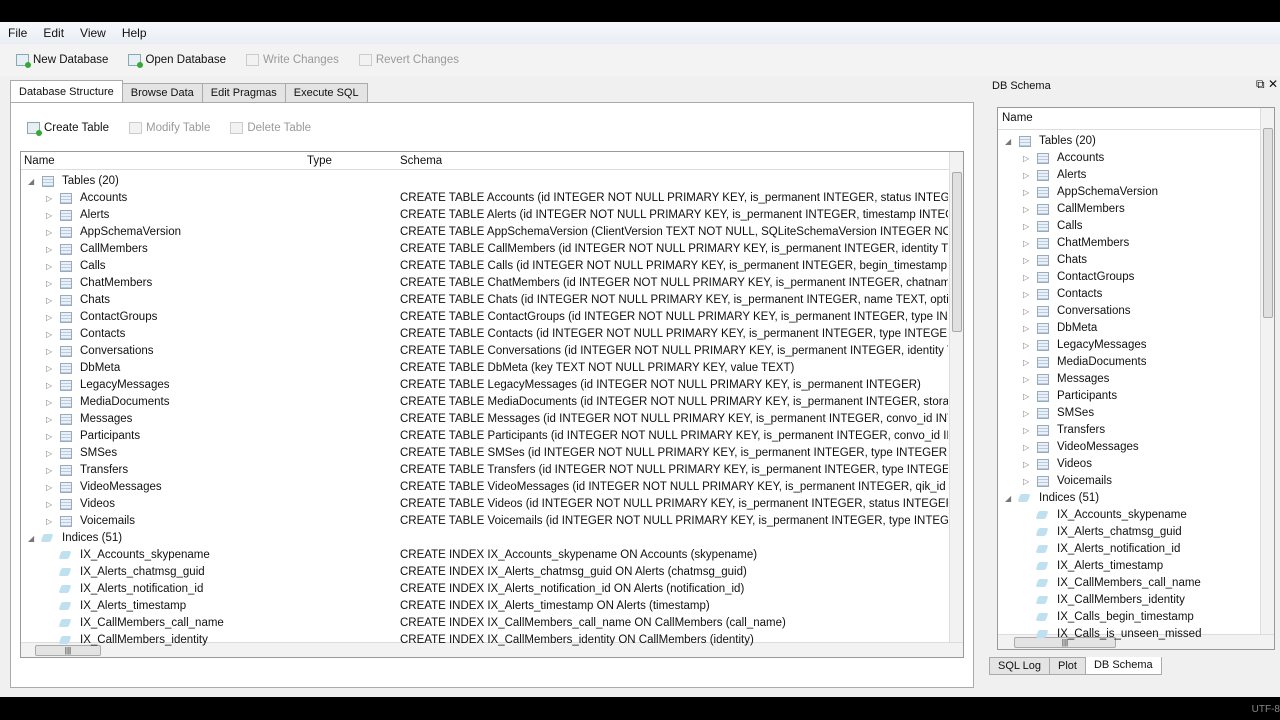 The image size is (1280, 720). I want to click on menu-edit: Edit, so click(53, 33).